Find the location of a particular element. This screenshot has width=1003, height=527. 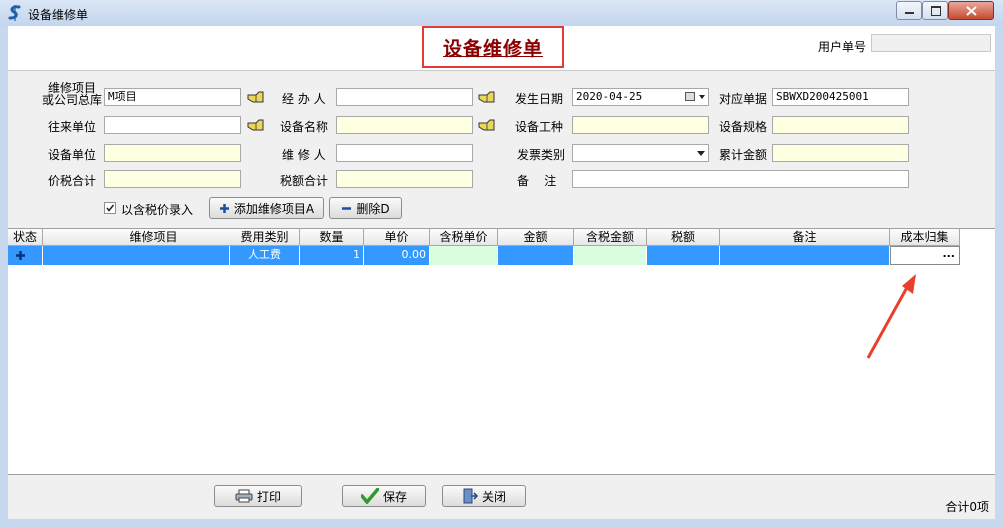

close-button: 关闭 is located at coordinates (484, 496).